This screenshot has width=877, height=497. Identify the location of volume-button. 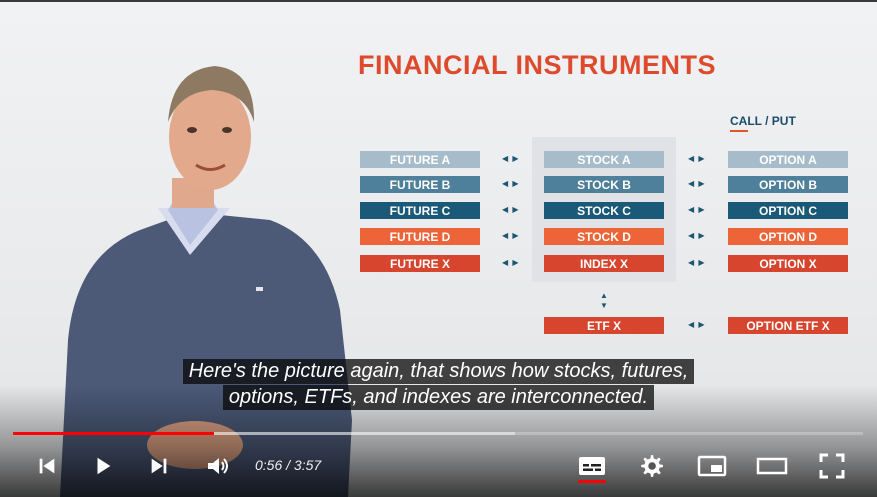
(218, 466).